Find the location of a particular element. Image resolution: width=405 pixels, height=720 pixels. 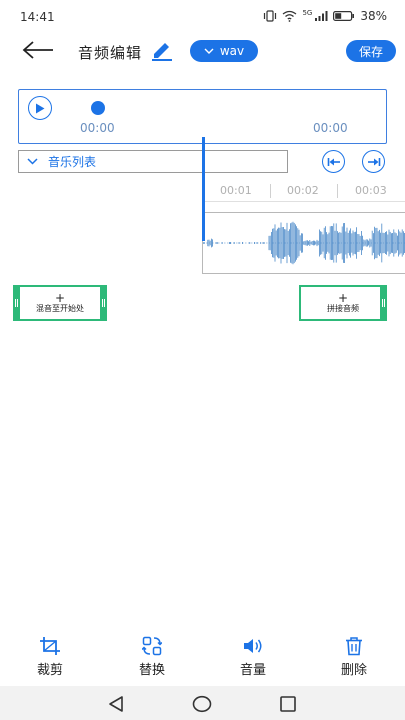

format-selector: wav is located at coordinates (224, 51).